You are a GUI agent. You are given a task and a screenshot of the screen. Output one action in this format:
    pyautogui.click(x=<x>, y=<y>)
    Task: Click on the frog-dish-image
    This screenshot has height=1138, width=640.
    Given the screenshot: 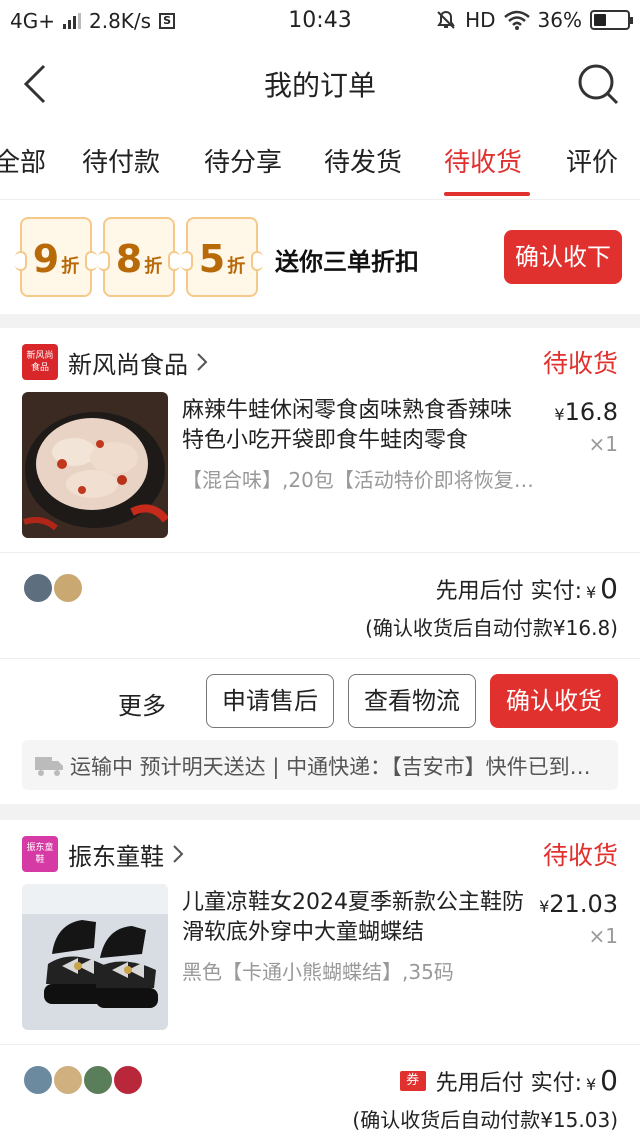 What is the action you would take?
    pyautogui.click(x=95, y=465)
    